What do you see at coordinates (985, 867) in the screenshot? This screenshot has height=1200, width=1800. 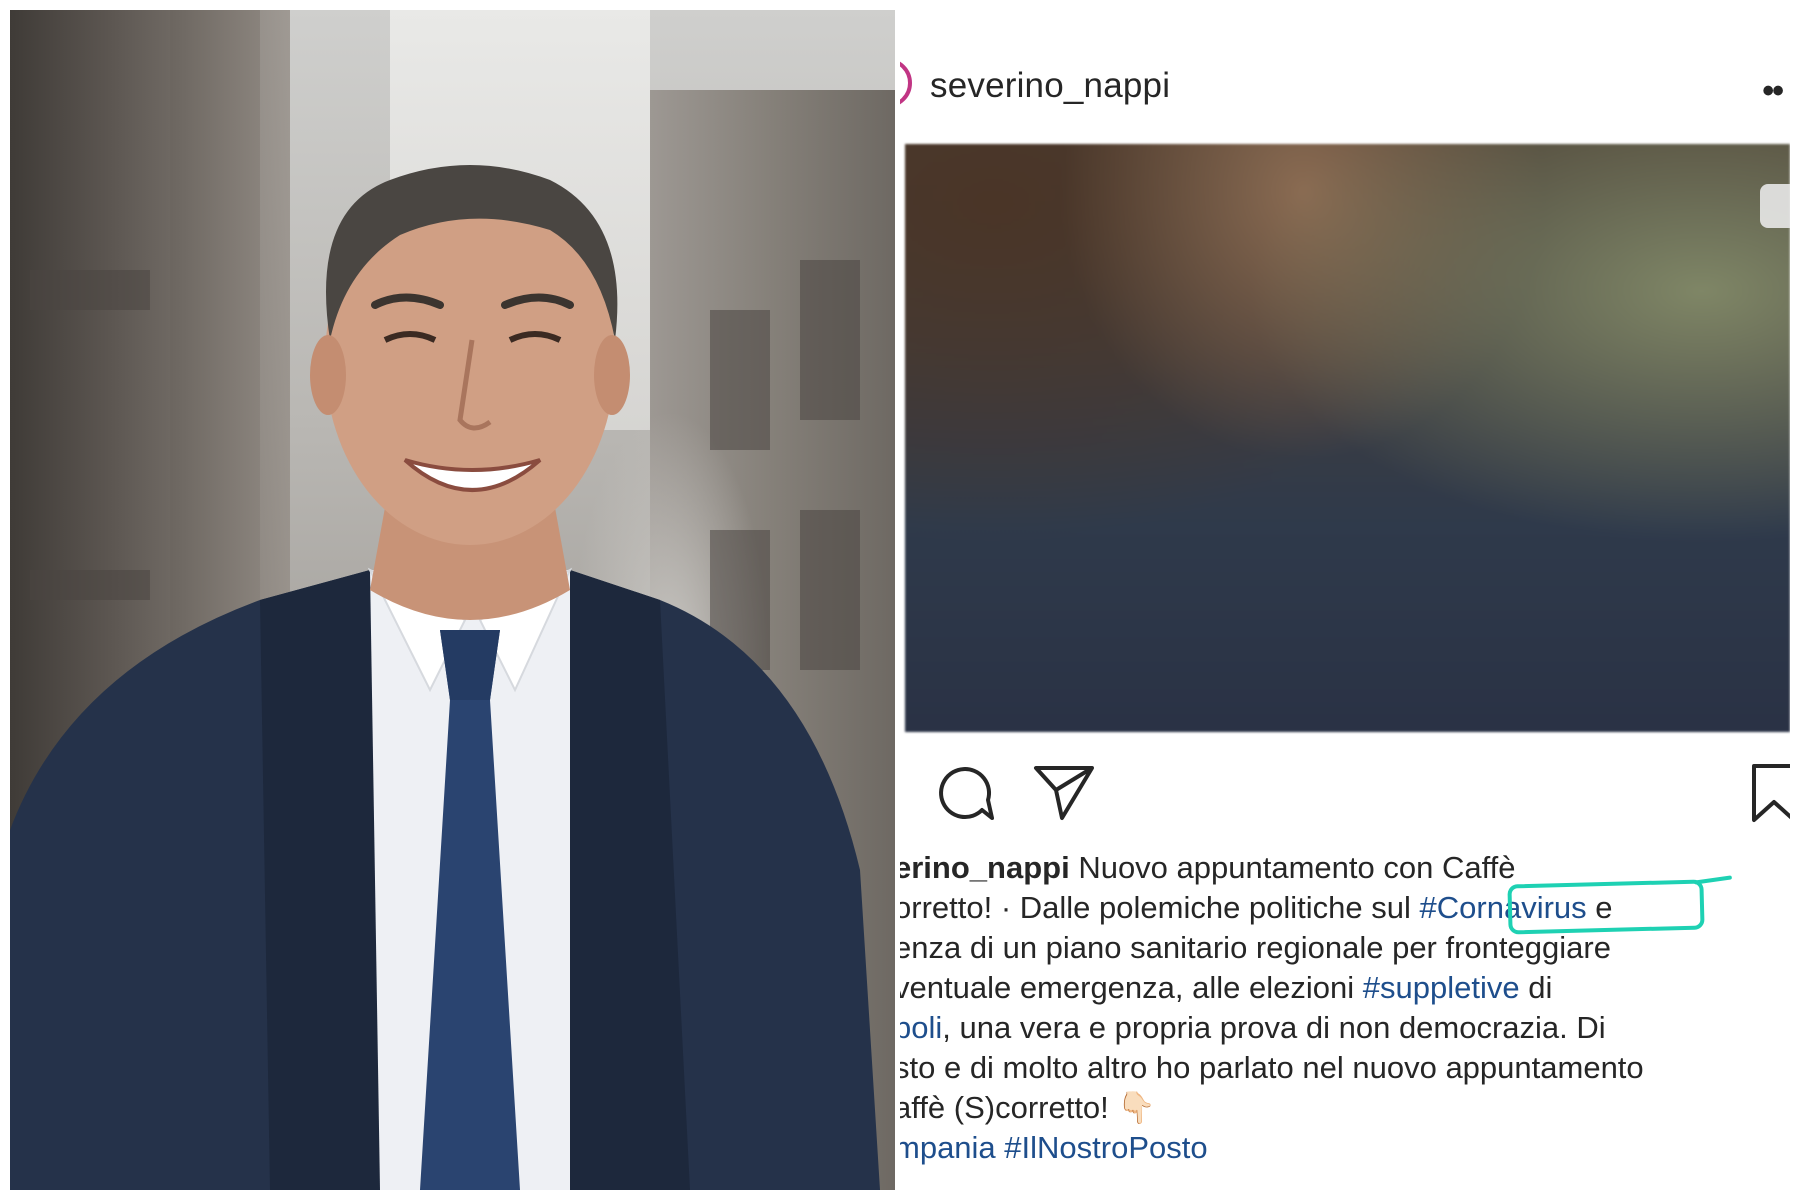 I see `caption-username: erino_nappi` at bounding box center [985, 867].